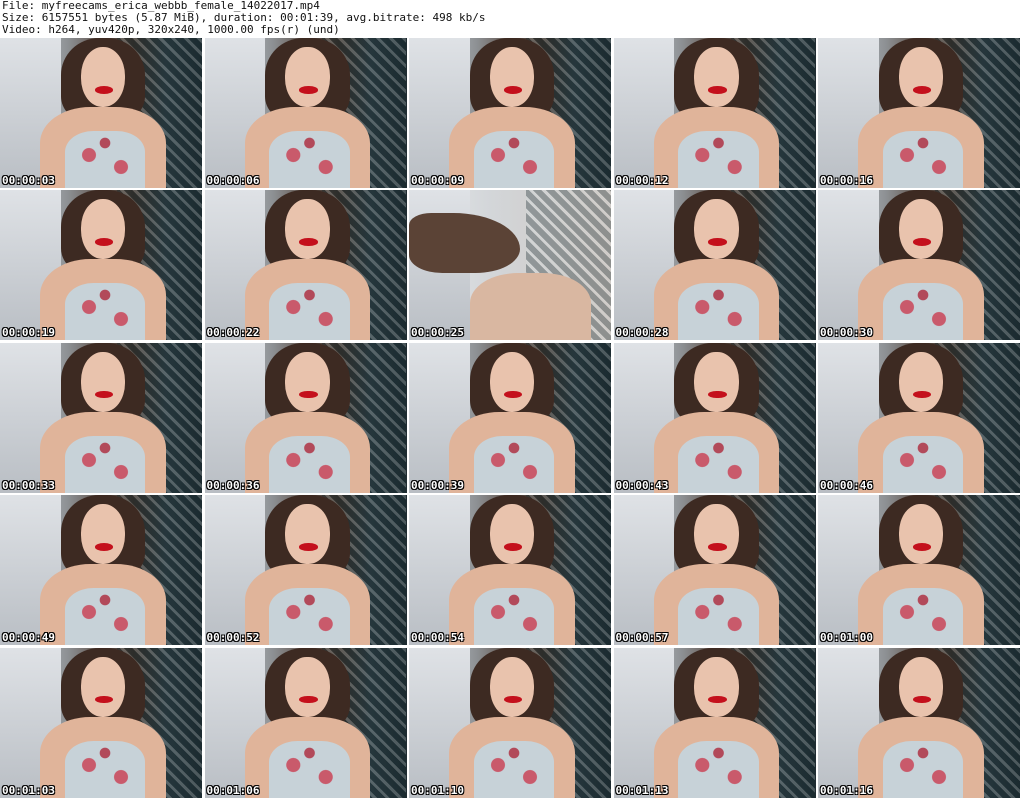 Image resolution: width=1024 pixels, height=799 pixels. What do you see at coordinates (714, 265) in the screenshot?
I see `video-thumbnail: 00:00:28` at bounding box center [714, 265].